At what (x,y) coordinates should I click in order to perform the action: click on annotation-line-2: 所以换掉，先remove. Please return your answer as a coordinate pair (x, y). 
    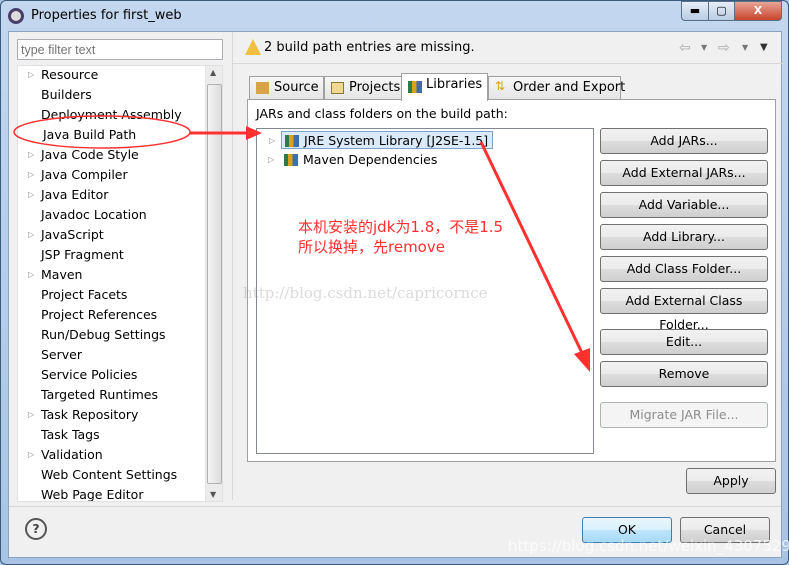
    Looking at the image, I should click on (371, 247).